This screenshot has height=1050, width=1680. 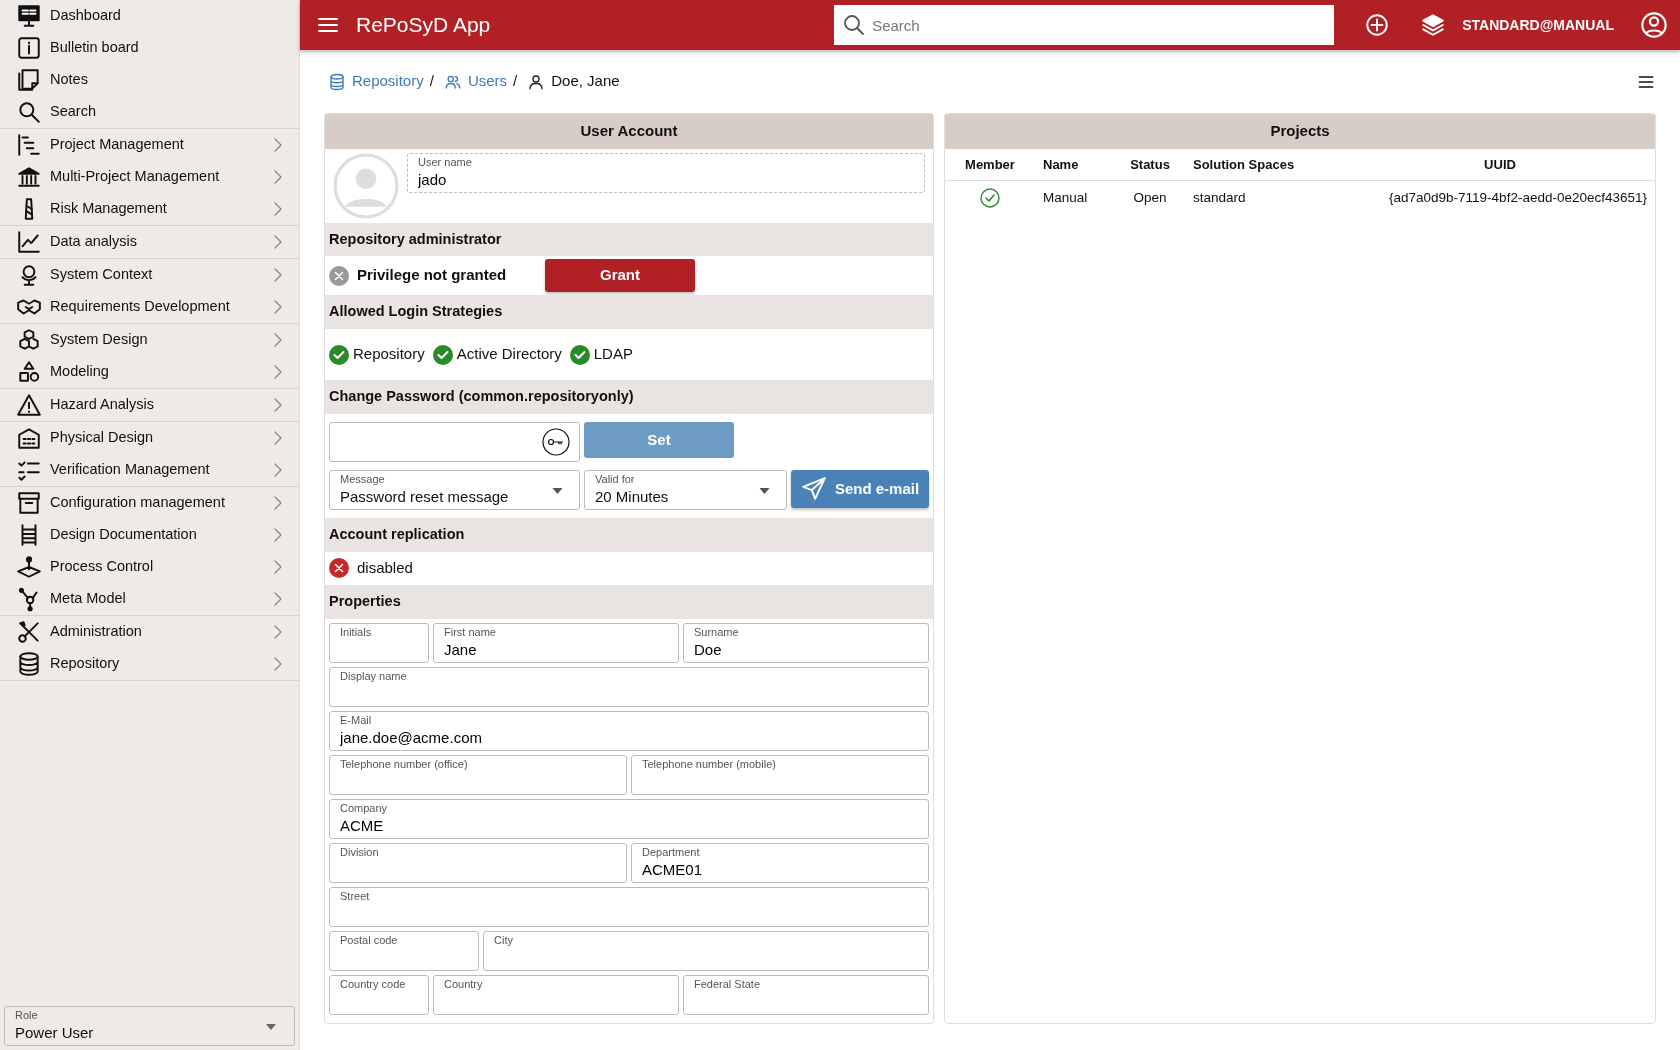 I want to click on breadcrumb-link: Repository, so click(x=388, y=81).